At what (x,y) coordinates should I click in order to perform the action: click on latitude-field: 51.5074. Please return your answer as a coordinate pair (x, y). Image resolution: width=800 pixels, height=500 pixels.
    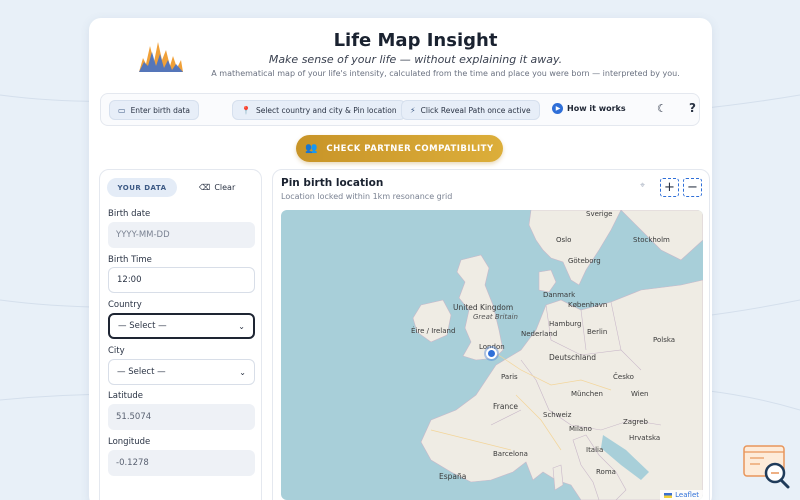
    Looking at the image, I should click on (181, 417).